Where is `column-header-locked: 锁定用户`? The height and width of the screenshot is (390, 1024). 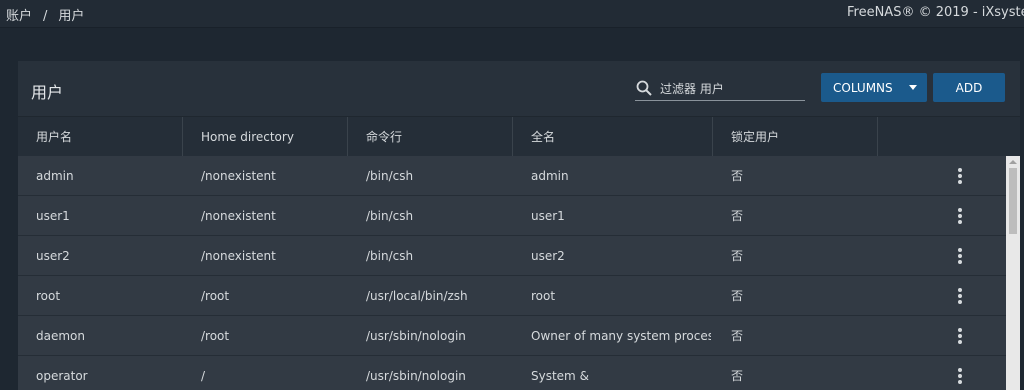 column-header-locked: 锁定用户 is located at coordinates (795, 137).